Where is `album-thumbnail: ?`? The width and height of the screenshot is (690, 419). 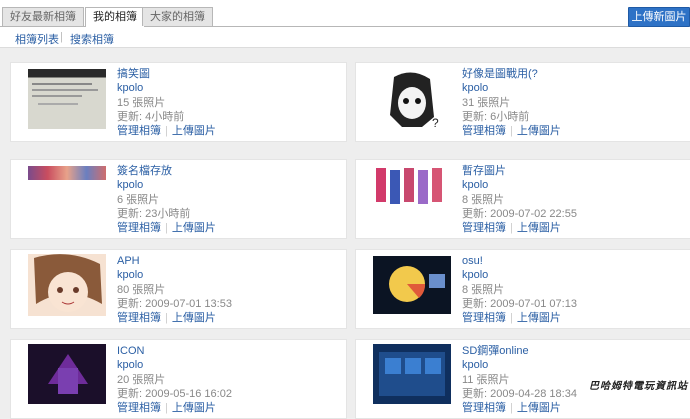
album-thumbnail: ? is located at coordinates (412, 101).